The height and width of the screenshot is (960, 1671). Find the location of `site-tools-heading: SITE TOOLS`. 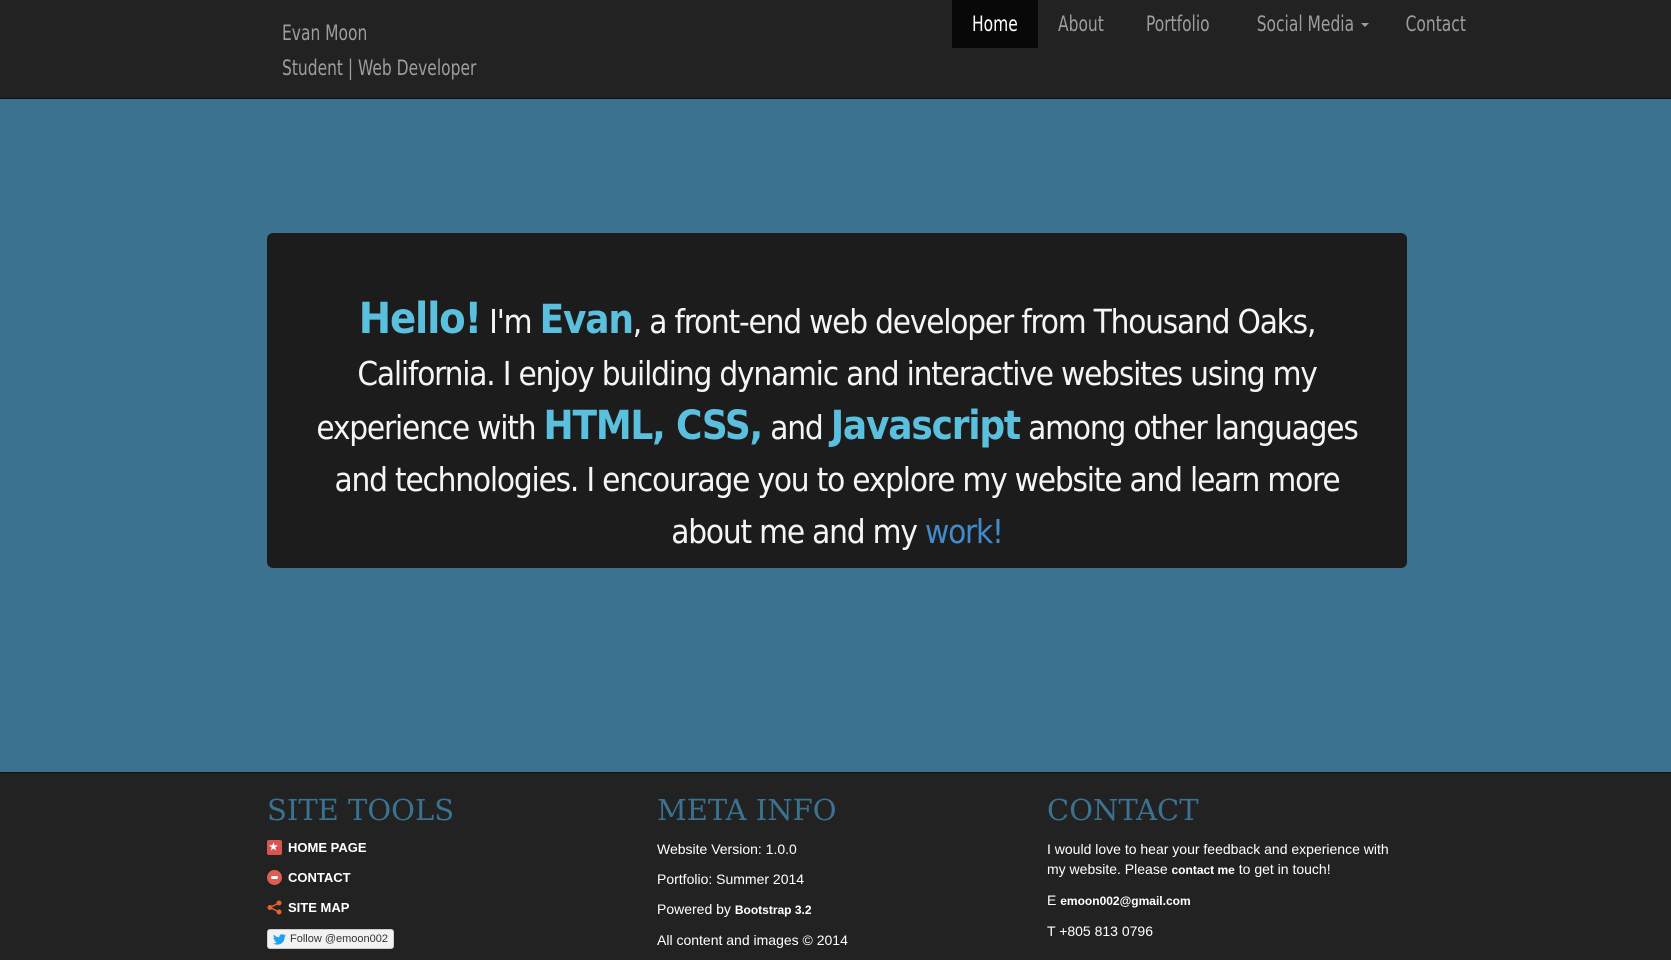

site-tools-heading: SITE TOOLS is located at coordinates (361, 810).